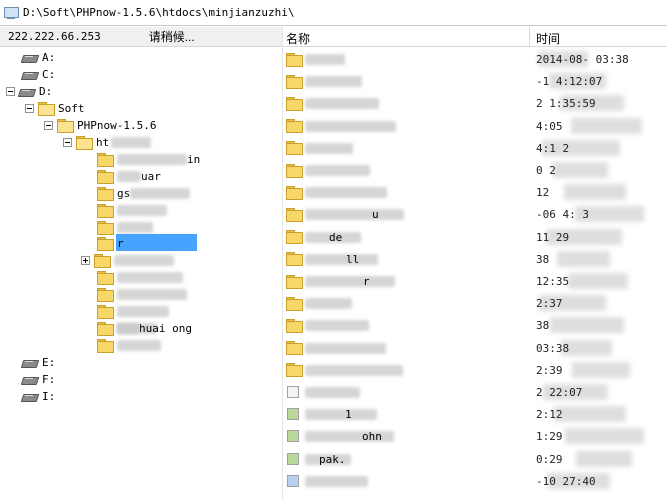 This screenshot has height=499, width=667. Describe the element at coordinates (475, 148) in the screenshot. I see `file-row: 4:1 2` at that location.